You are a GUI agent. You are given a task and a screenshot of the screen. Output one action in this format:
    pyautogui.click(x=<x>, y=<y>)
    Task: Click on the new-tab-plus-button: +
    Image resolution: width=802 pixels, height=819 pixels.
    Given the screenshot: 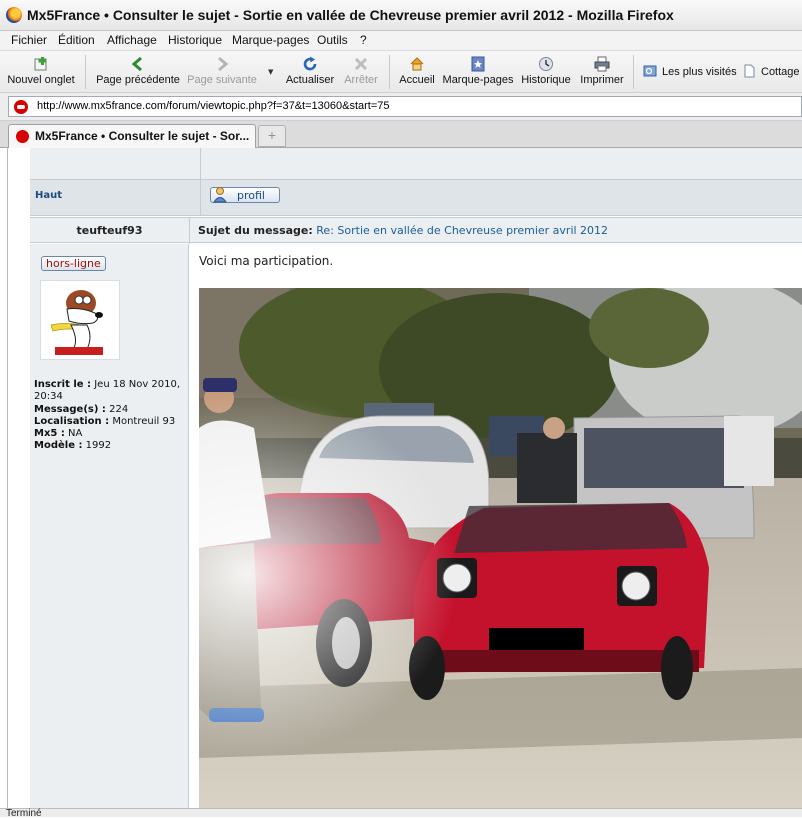 What is the action you would take?
    pyautogui.click(x=272, y=136)
    